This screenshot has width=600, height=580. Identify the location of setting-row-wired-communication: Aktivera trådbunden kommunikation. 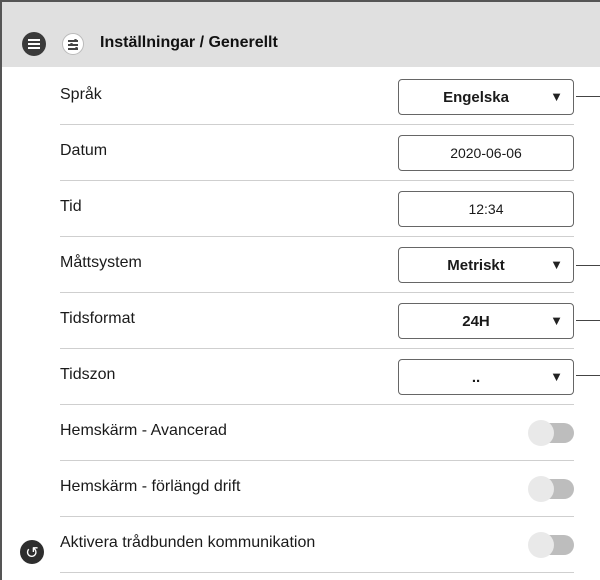
(317, 544).